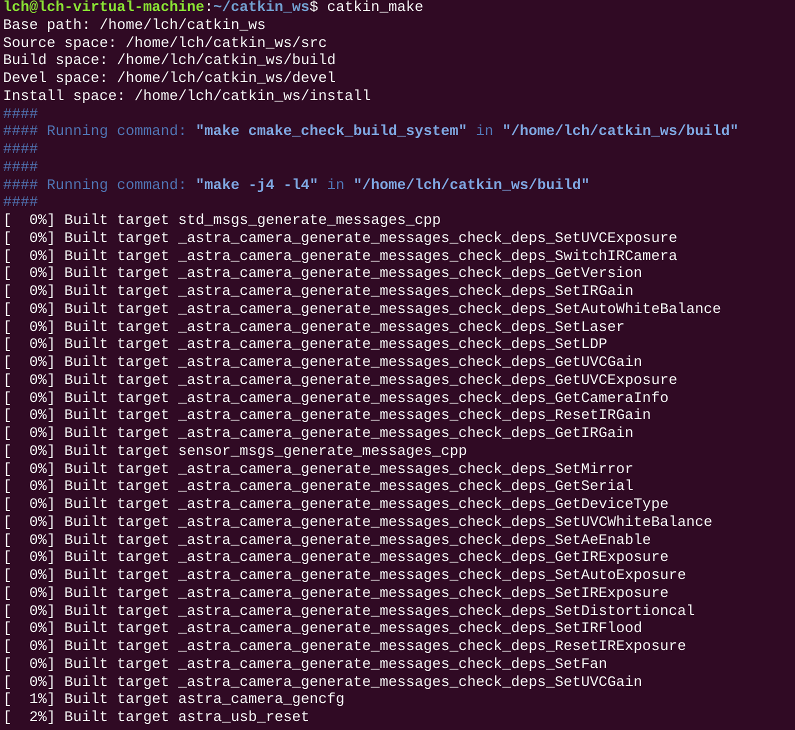 The height and width of the screenshot is (730, 795). I want to click on terminal-line: #### Running command: "make -j4 -l4" in "/home/lch/catkin_ws/build", so click(297, 187).